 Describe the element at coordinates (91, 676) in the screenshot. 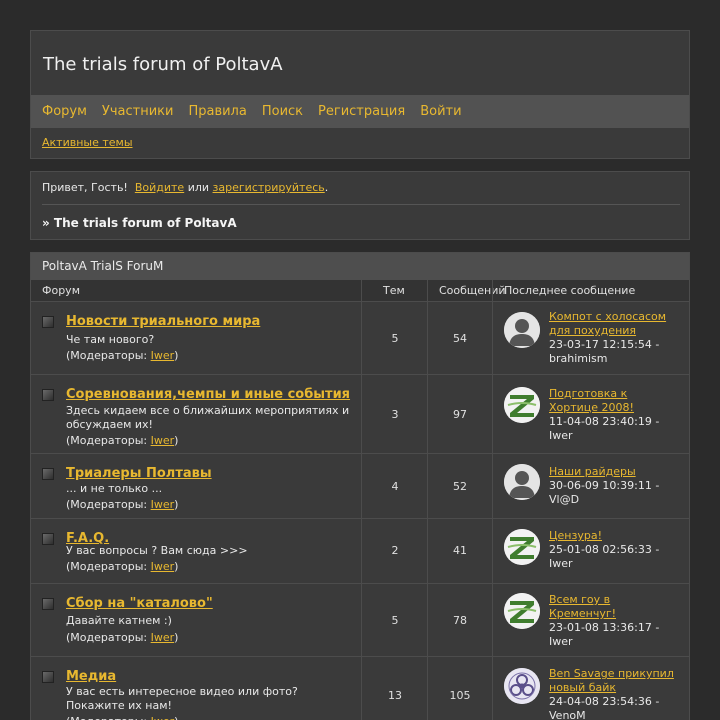

I see `forum-name-link: Медиа` at that location.